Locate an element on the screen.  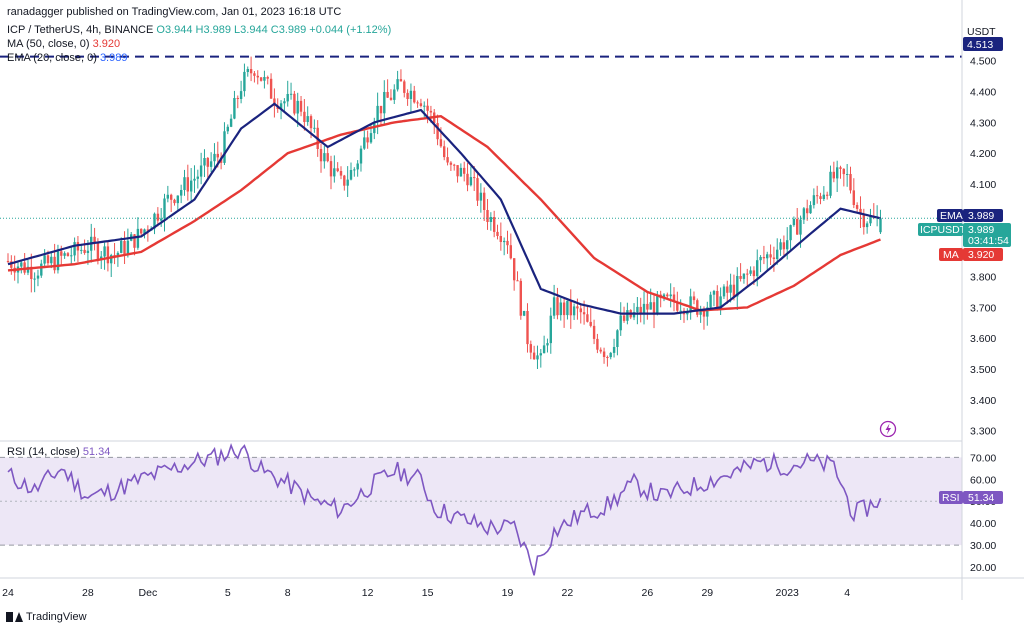
resistance-tag: 4.513 is located at coordinates (983, 44).